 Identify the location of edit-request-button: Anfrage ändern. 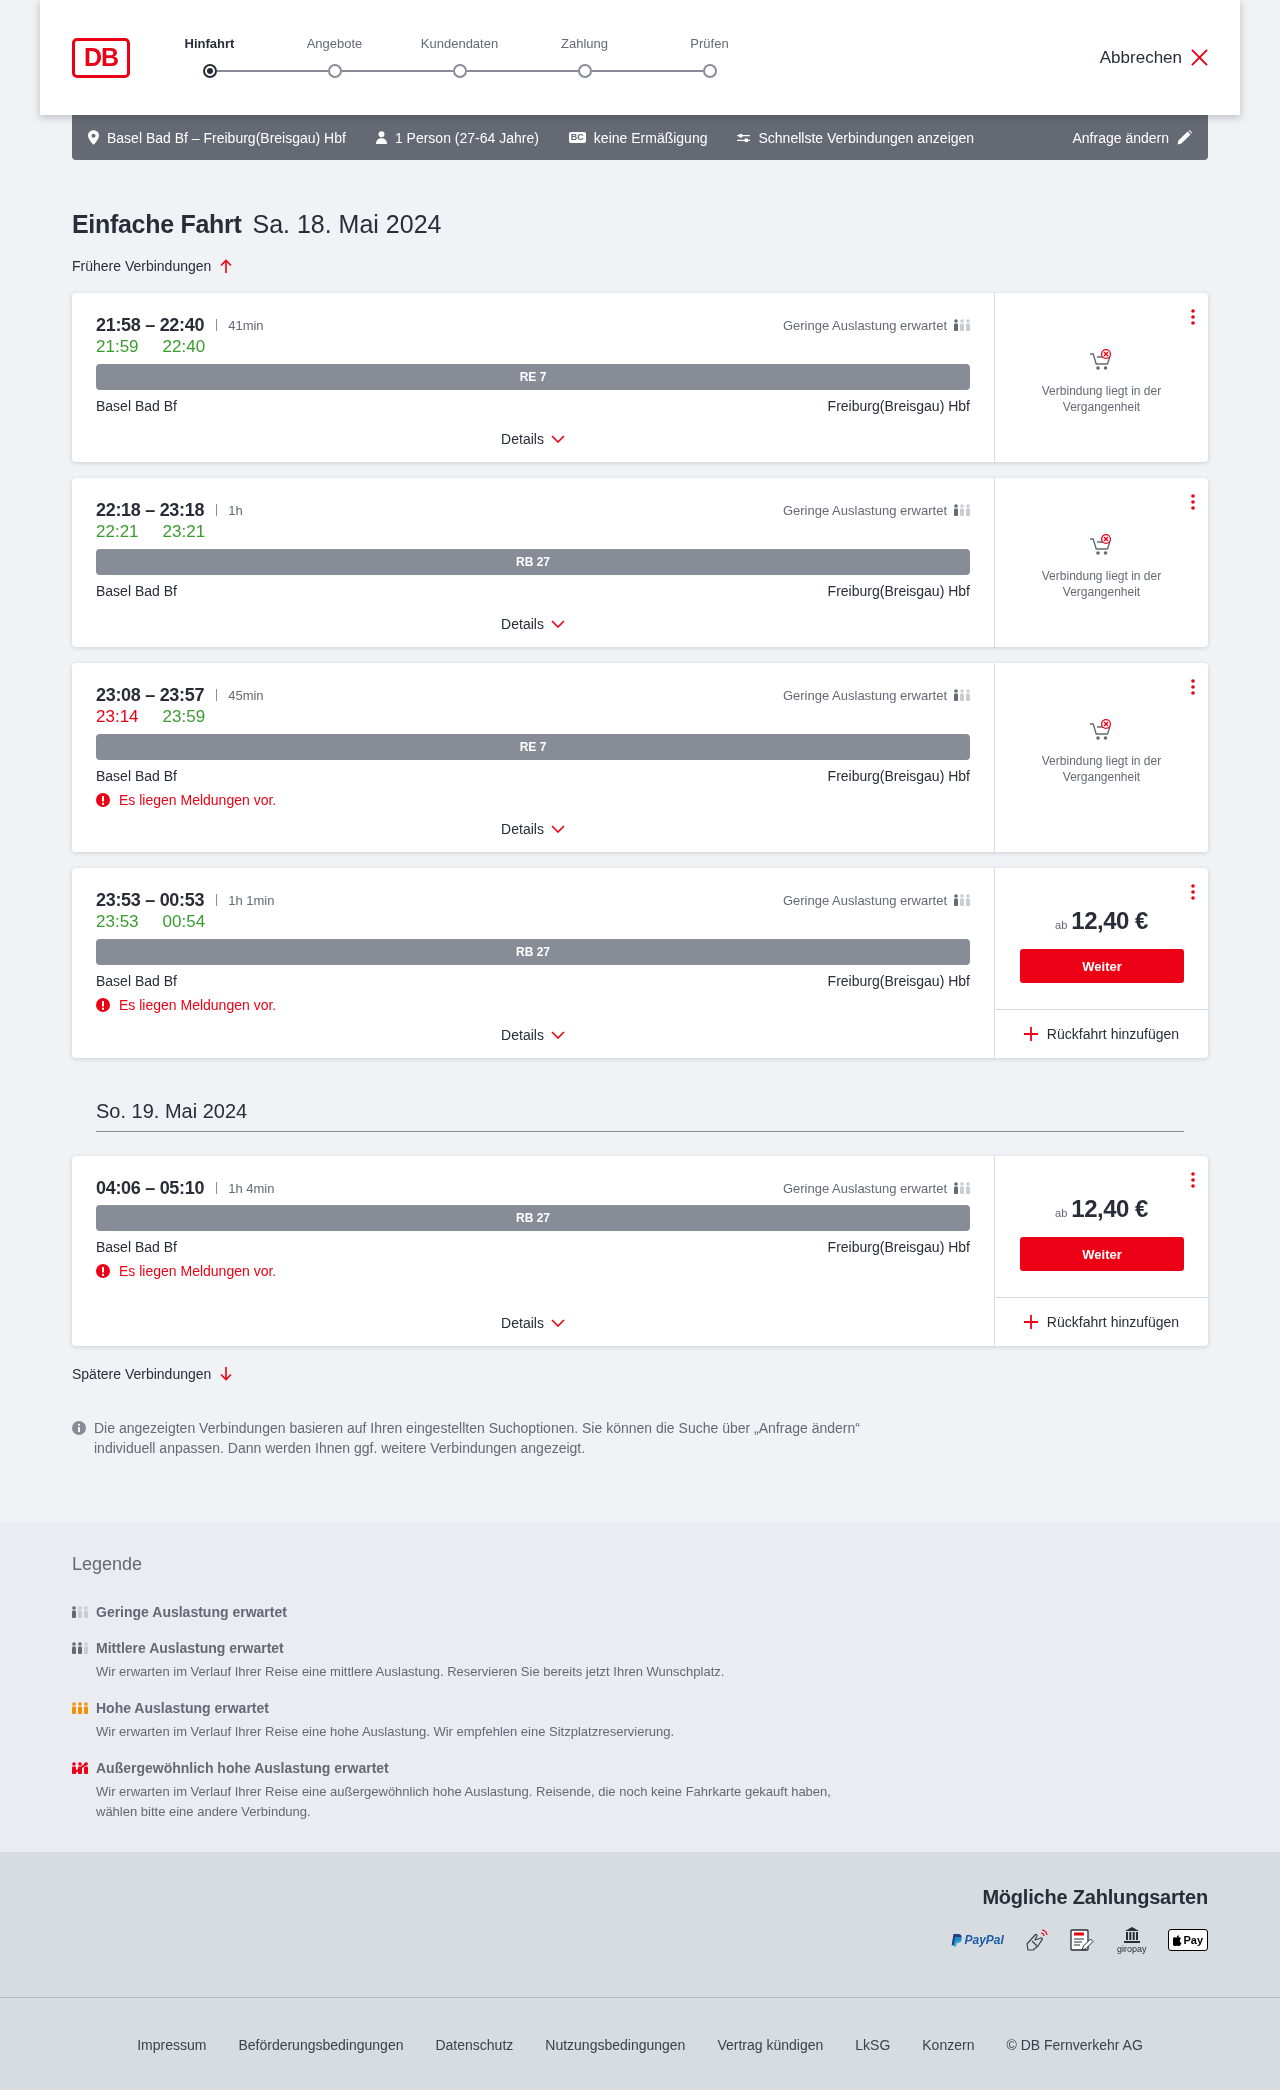
(1132, 137).